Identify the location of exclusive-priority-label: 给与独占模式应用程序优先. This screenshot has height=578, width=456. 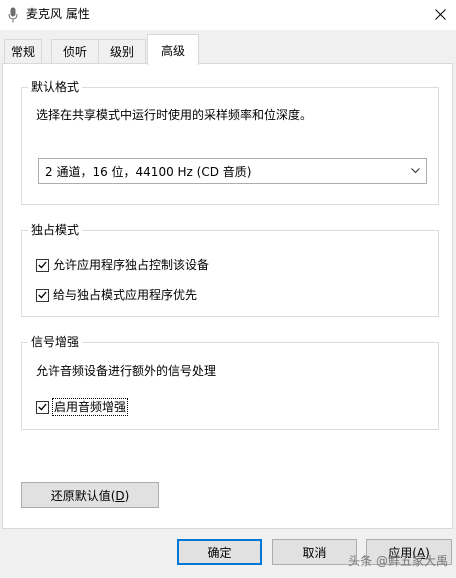
(125, 295).